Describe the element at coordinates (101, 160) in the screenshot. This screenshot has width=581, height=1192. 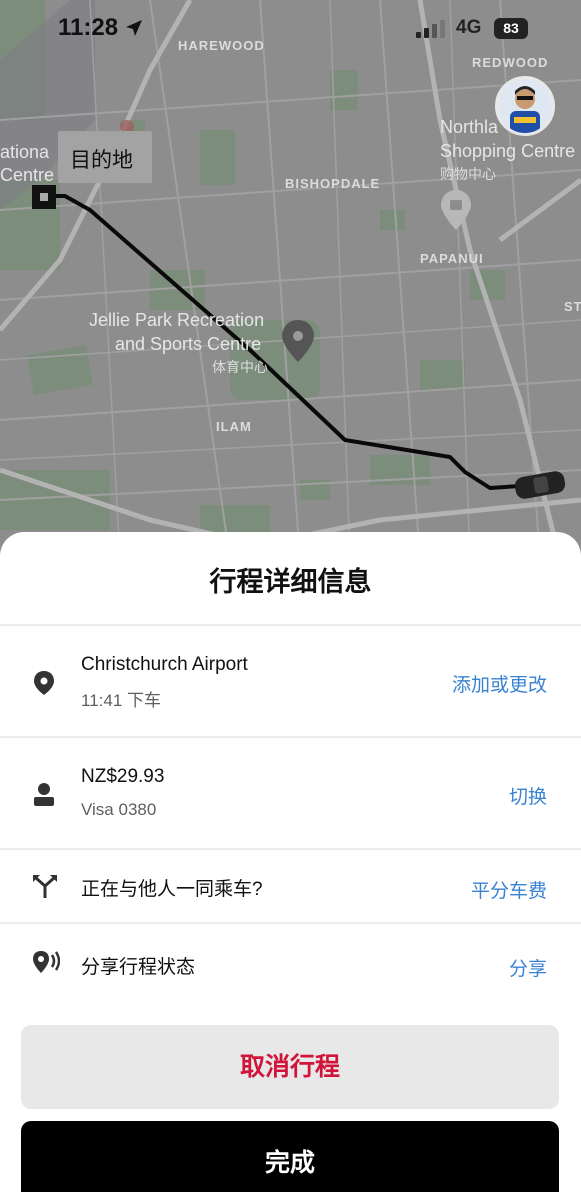
I see `destination-tag-label: 目的地` at that location.